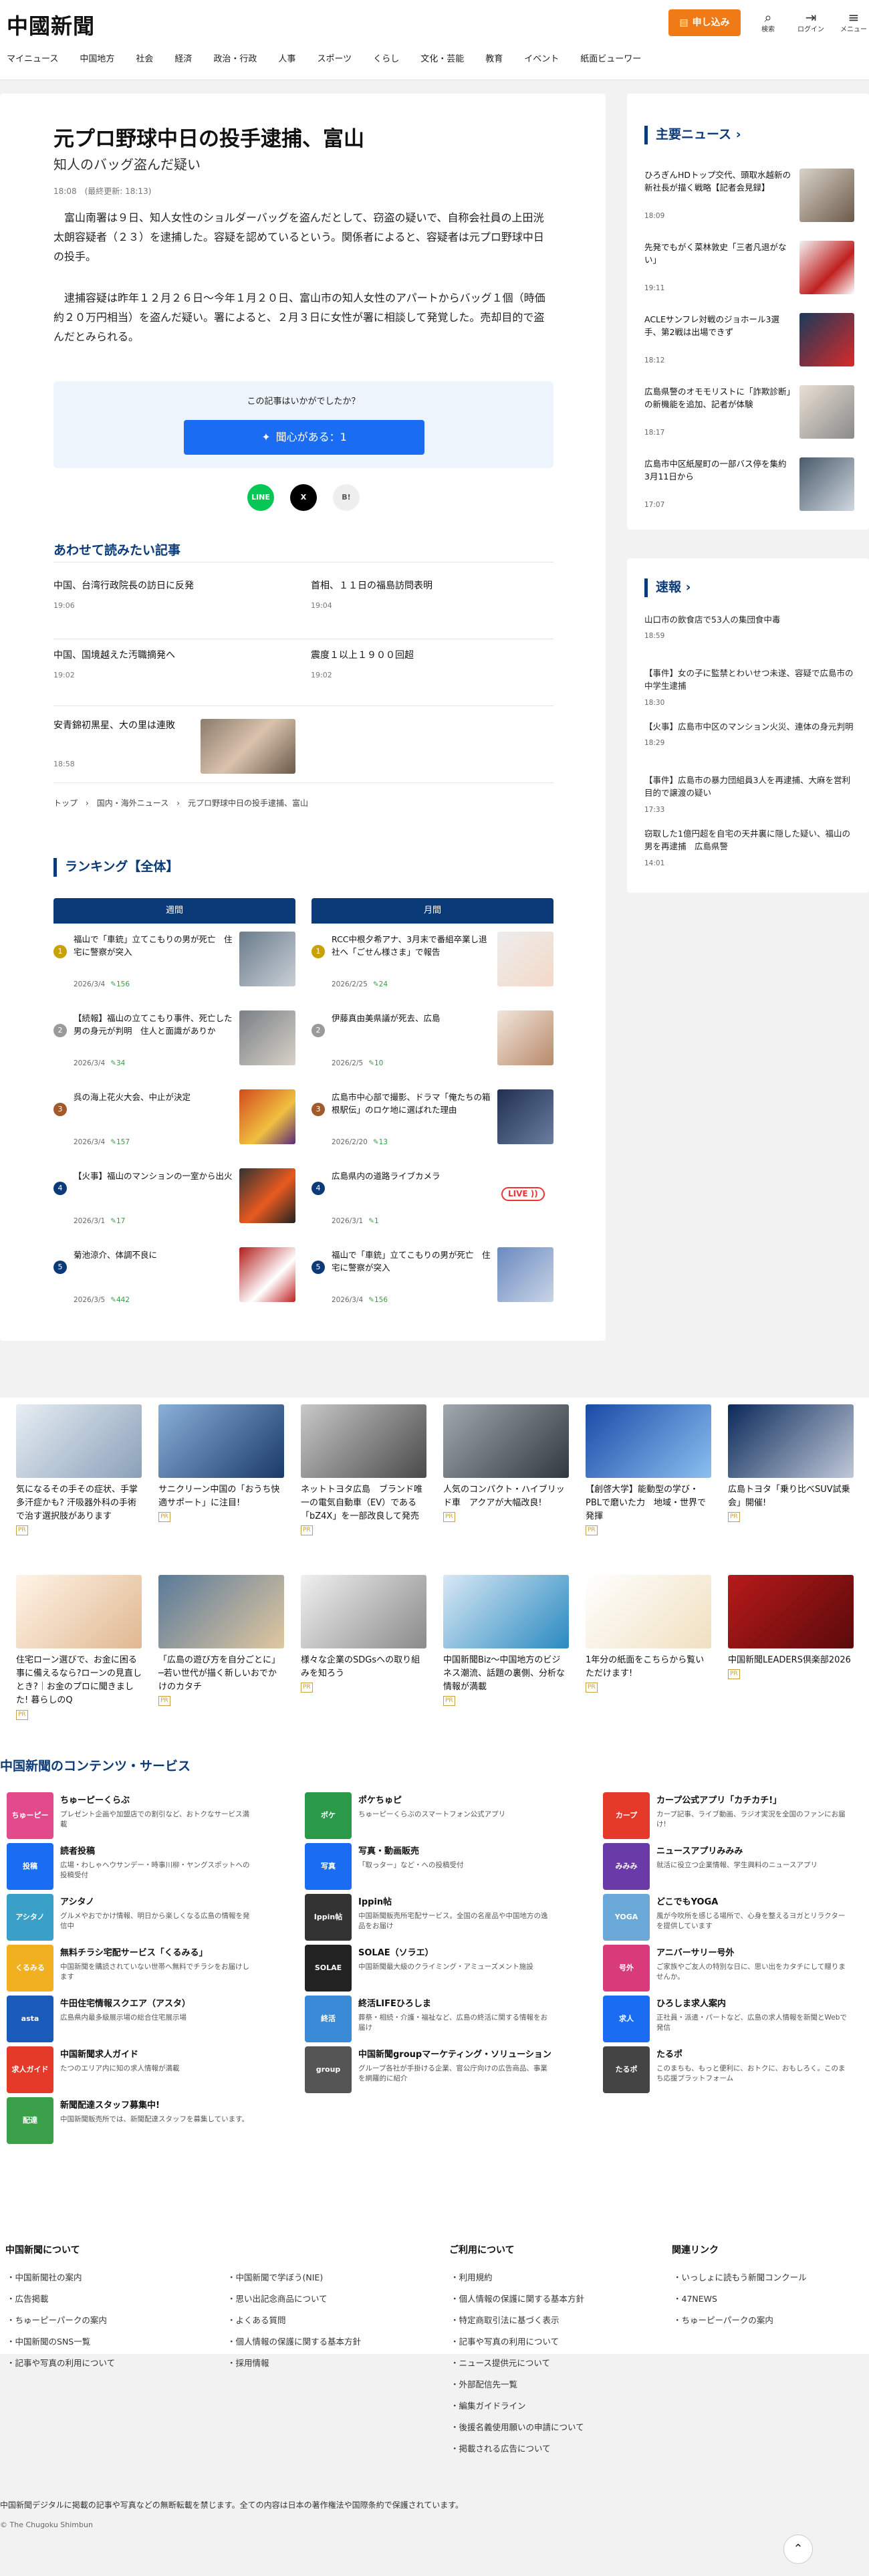 Image resolution: width=869 pixels, height=2576 pixels. Describe the element at coordinates (303, 497) in the screenshot. I see `x-share-button: X` at that location.